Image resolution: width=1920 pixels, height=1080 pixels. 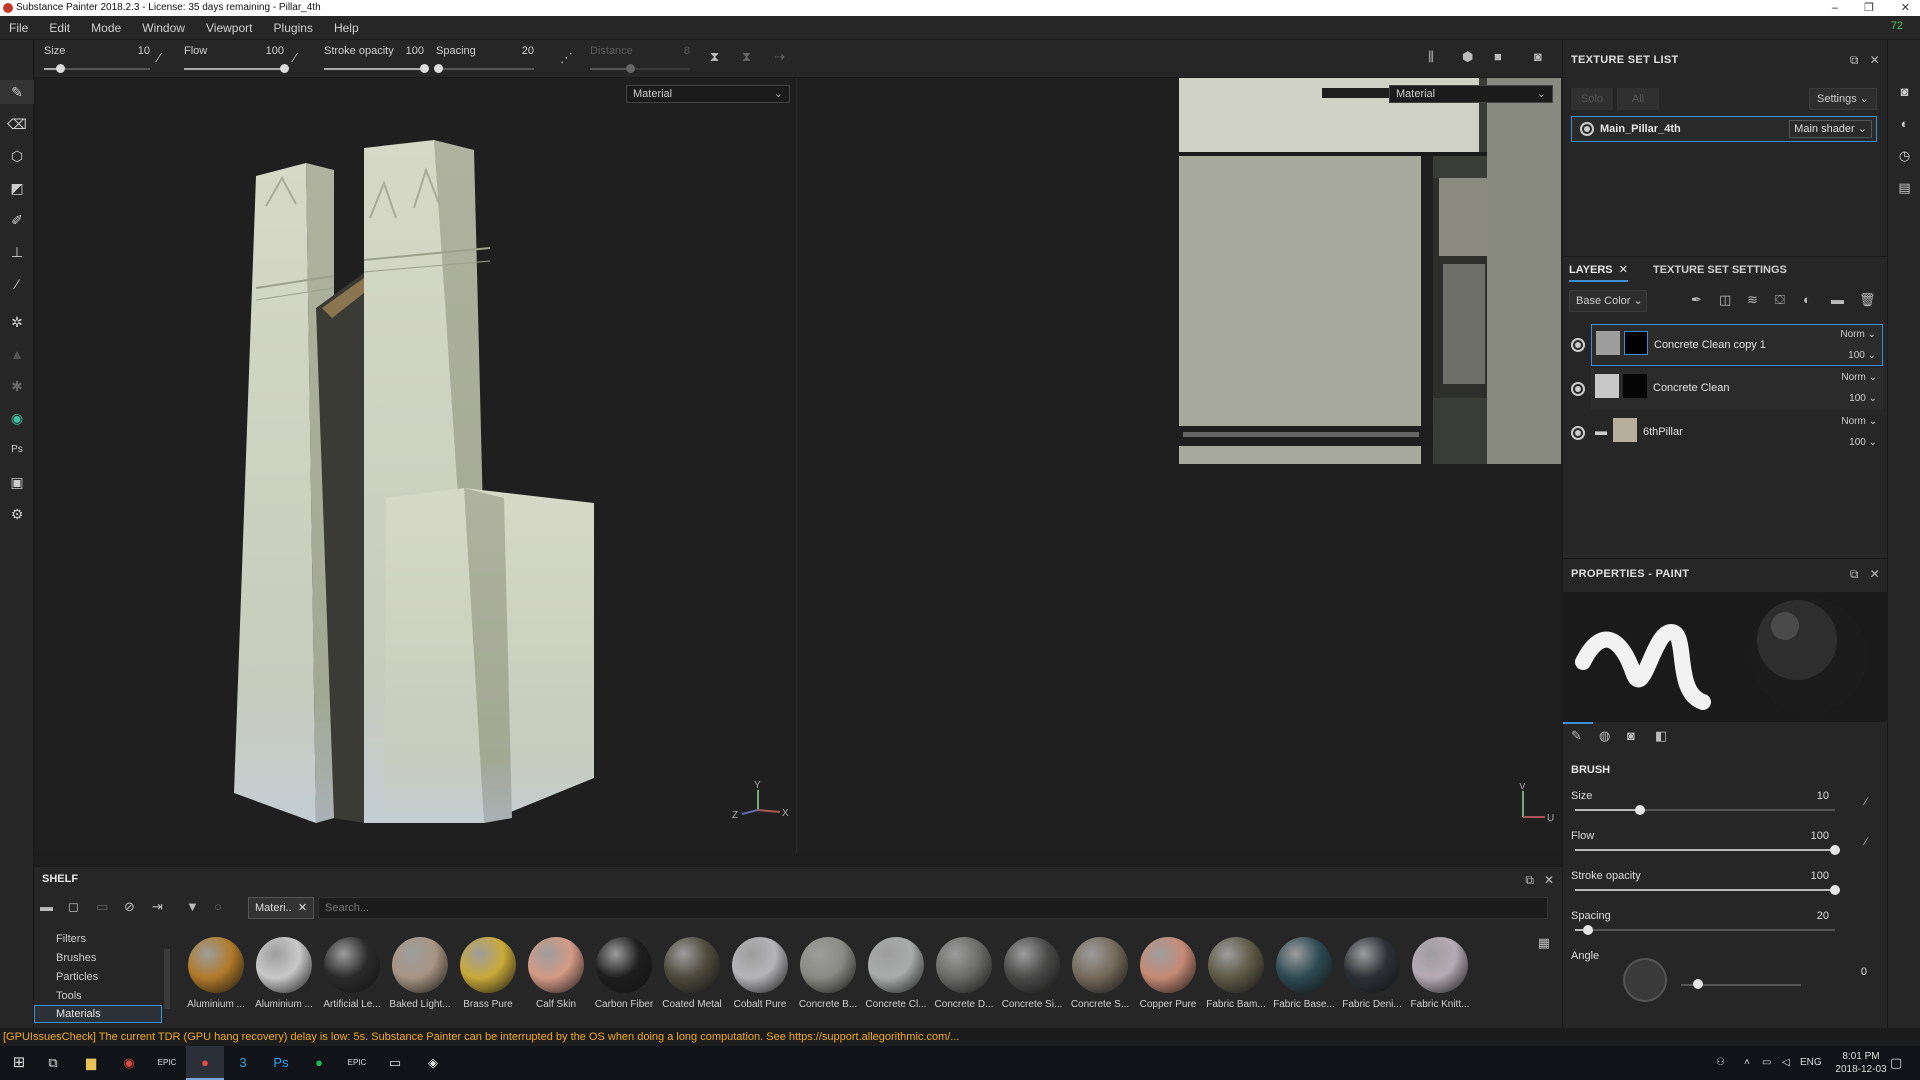 What do you see at coordinates (319, 1063) in the screenshot?
I see `spotify-icon: ●` at bounding box center [319, 1063].